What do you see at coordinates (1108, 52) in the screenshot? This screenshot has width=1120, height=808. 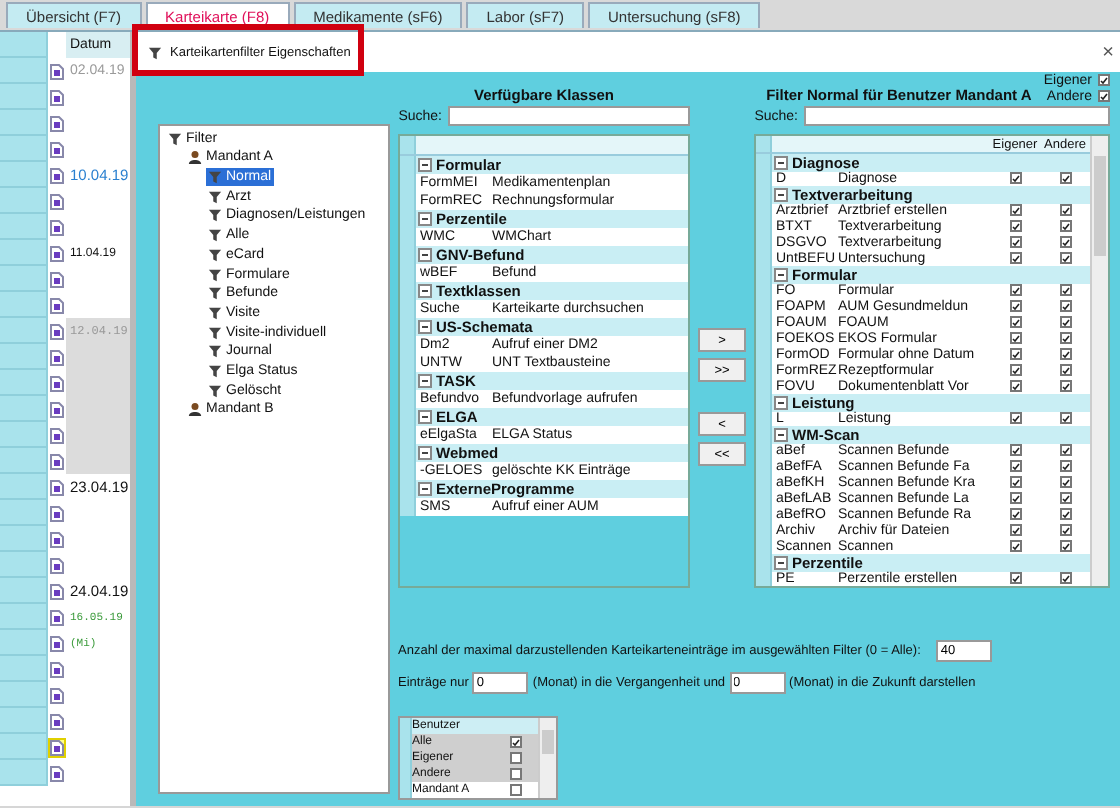 I see `close-button: ×` at bounding box center [1108, 52].